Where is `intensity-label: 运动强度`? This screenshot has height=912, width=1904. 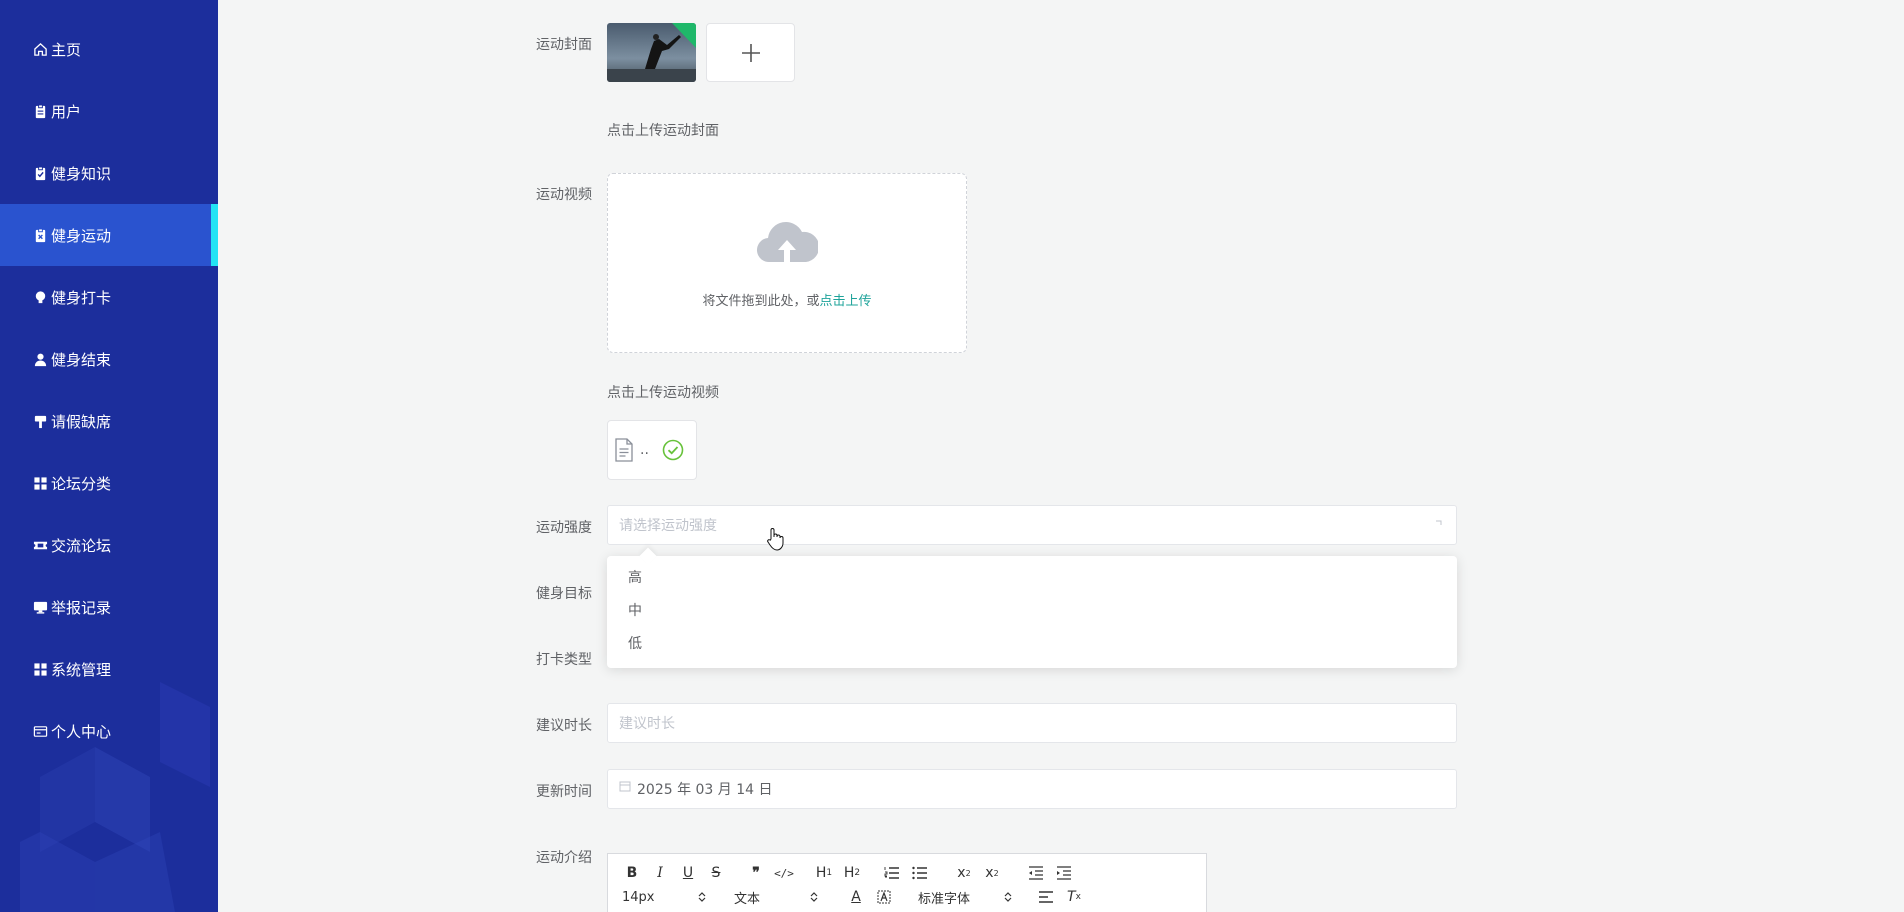 intensity-label: 运动强度 is located at coordinates (564, 528).